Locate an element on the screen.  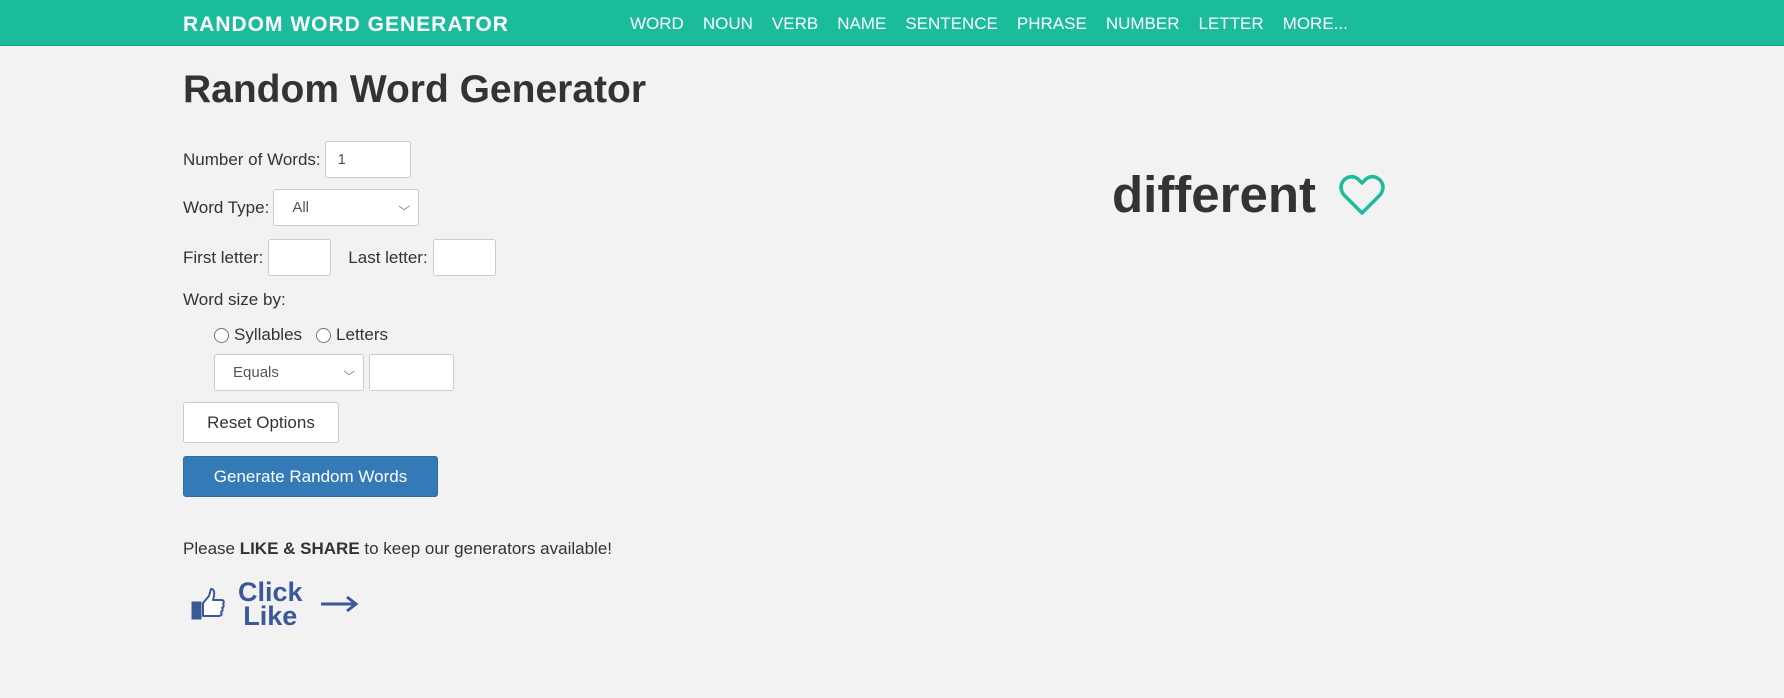
num-words-label: Number of Words: is located at coordinates (252, 159).